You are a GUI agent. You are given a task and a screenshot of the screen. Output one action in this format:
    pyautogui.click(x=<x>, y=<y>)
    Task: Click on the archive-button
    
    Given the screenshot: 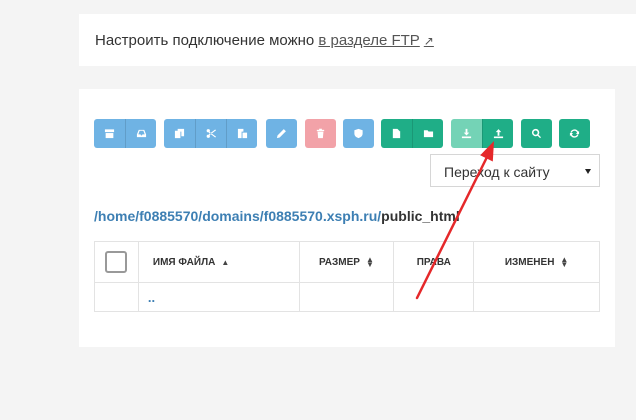 What is the action you would take?
    pyautogui.click(x=109, y=133)
    